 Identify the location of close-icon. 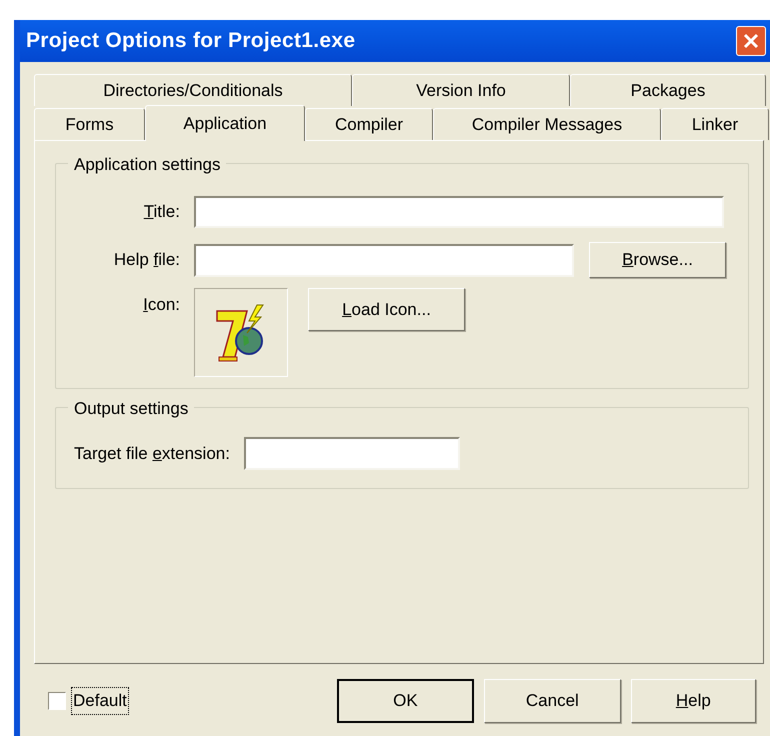
(751, 41).